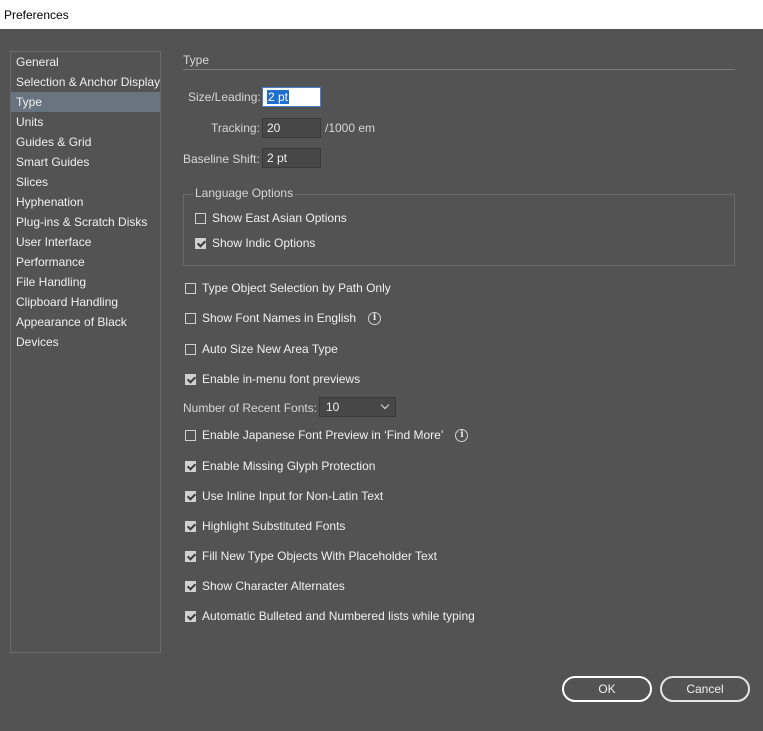 The width and height of the screenshot is (763, 731). I want to click on chevron-down-icon, so click(385, 405).